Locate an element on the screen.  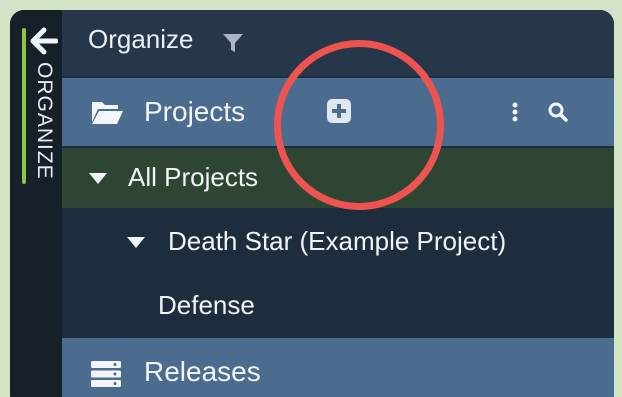
tree-item-label: Death Star (Example Project) is located at coordinates (337, 241).